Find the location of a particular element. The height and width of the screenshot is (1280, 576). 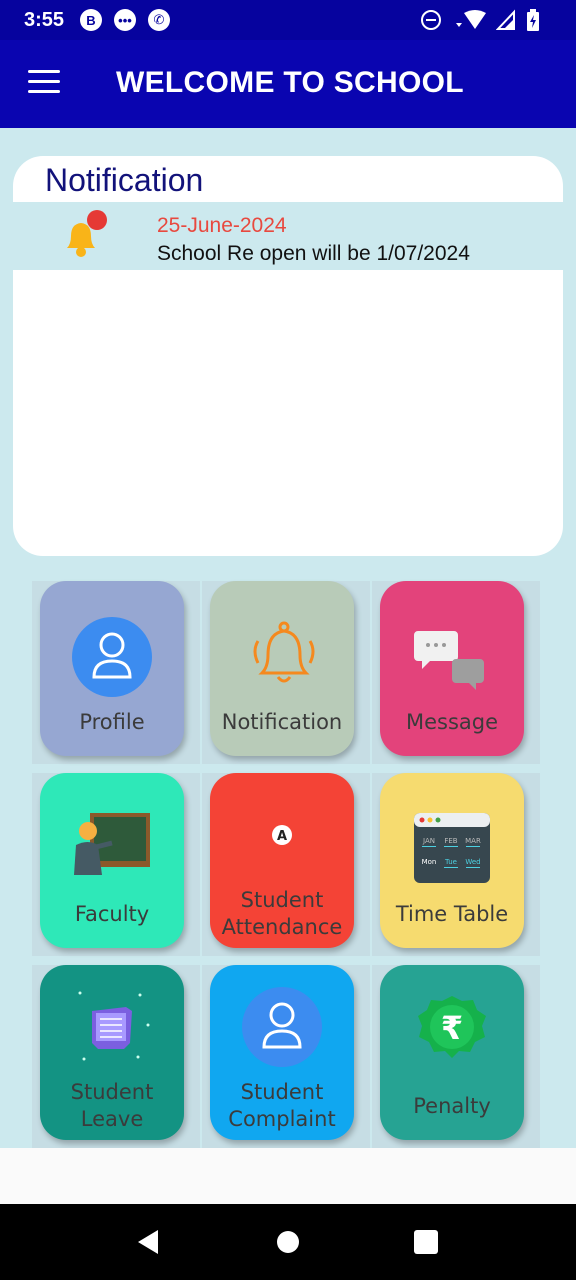

student-complaint-tile: Student Complaint is located at coordinates (282, 1052).